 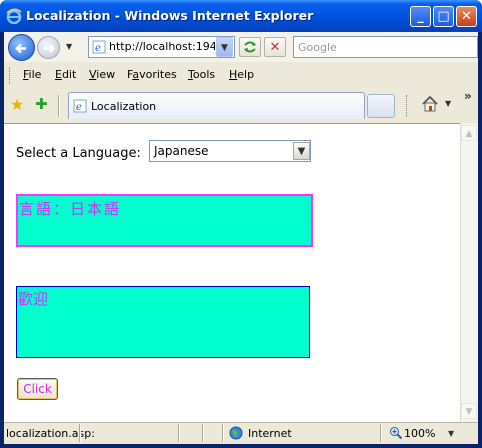 What do you see at coordinates (270, 433) in the screenshot?
I see `zone-text: Internet` at bounding box center [270, 433].